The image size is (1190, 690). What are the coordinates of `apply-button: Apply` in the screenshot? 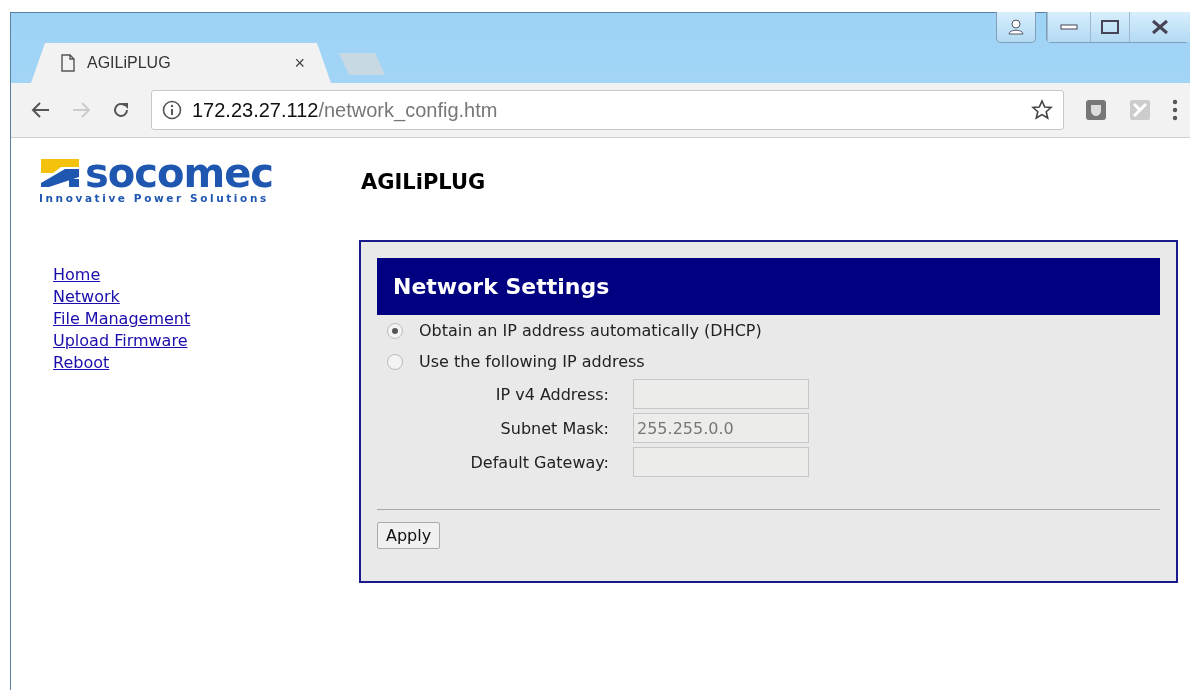 It's located at (409, 535).